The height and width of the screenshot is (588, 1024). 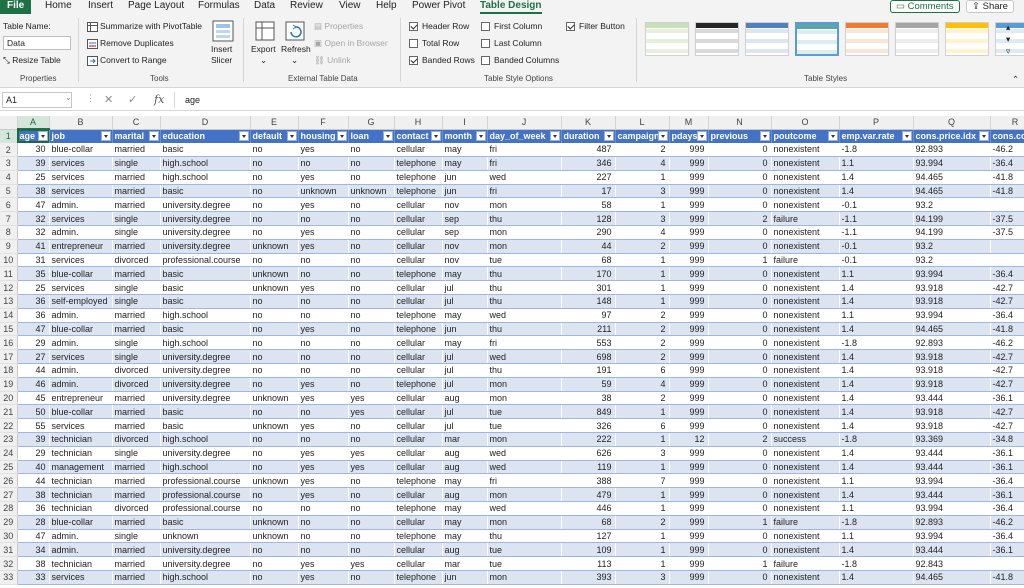 What do you see at coordinates (1007, 536) in the screenshot?
I see `table-cell: -36.4` at bounding box center [1007, 536].